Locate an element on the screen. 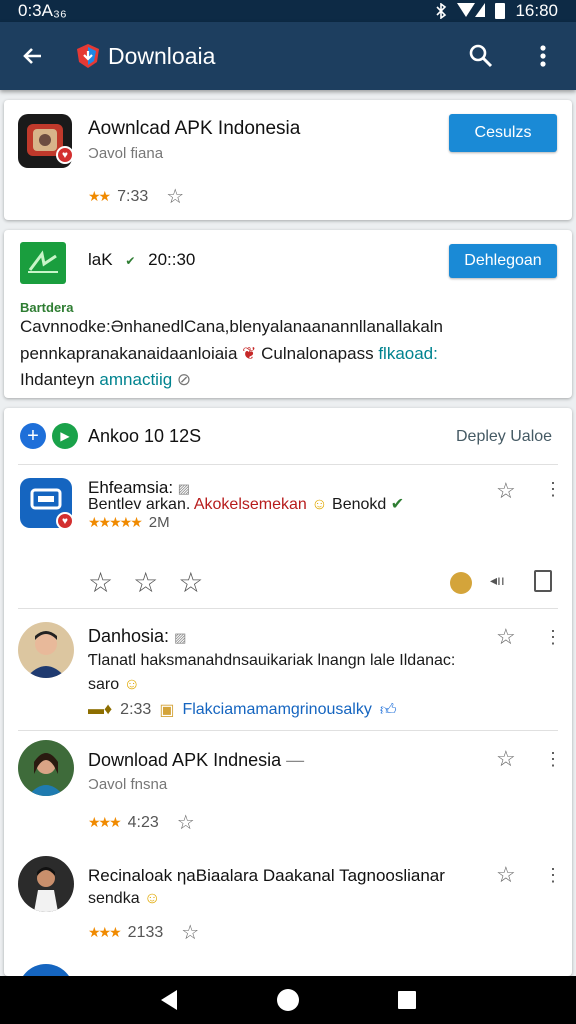 This screenshot has width=576, height=1024. app-time: 20::30 is located at coordinates (172, 259).